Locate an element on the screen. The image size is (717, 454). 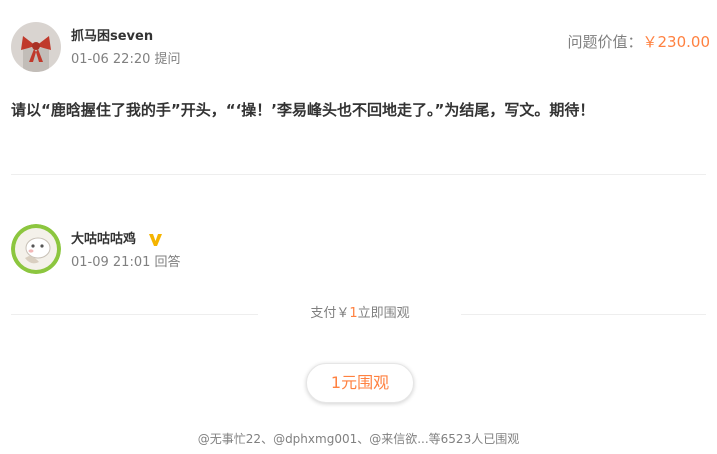
pay-prompt: 支付￥1立即围观 is located at coordinates (360, 314).